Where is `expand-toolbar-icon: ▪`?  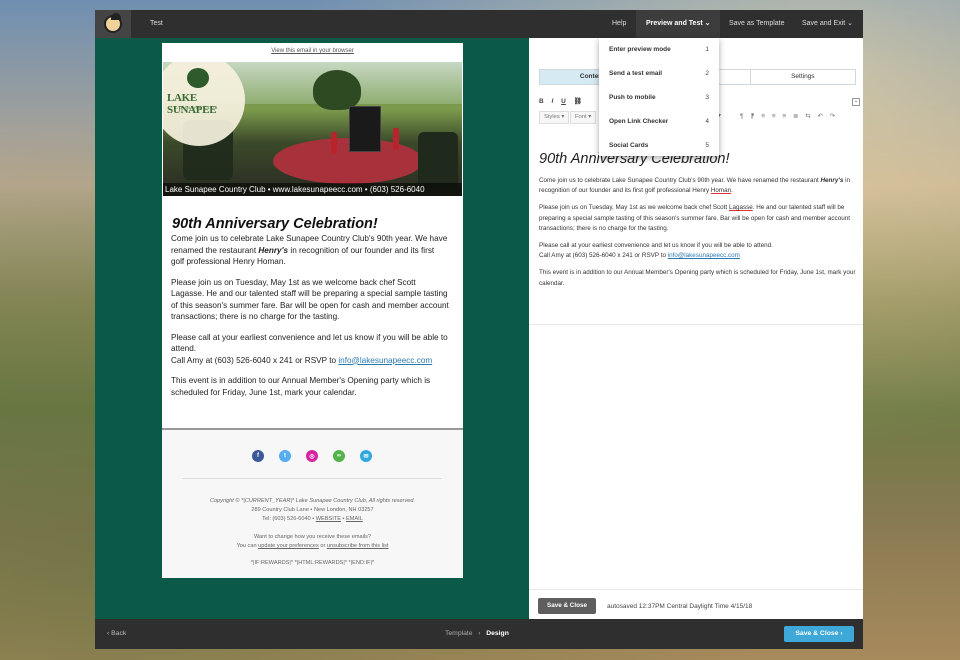 expand-toolbar-icon: ▪ is located at coordinates (856, 102).